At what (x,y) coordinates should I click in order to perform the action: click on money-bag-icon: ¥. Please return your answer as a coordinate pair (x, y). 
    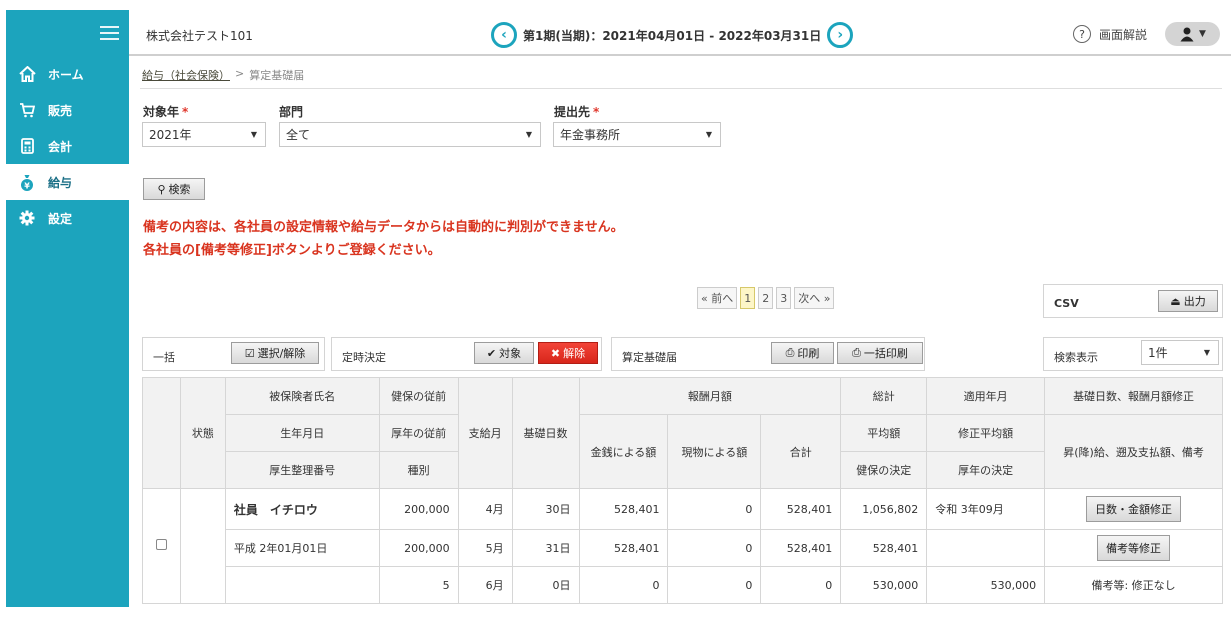
    Looking at the image, I should click on (27, 182).